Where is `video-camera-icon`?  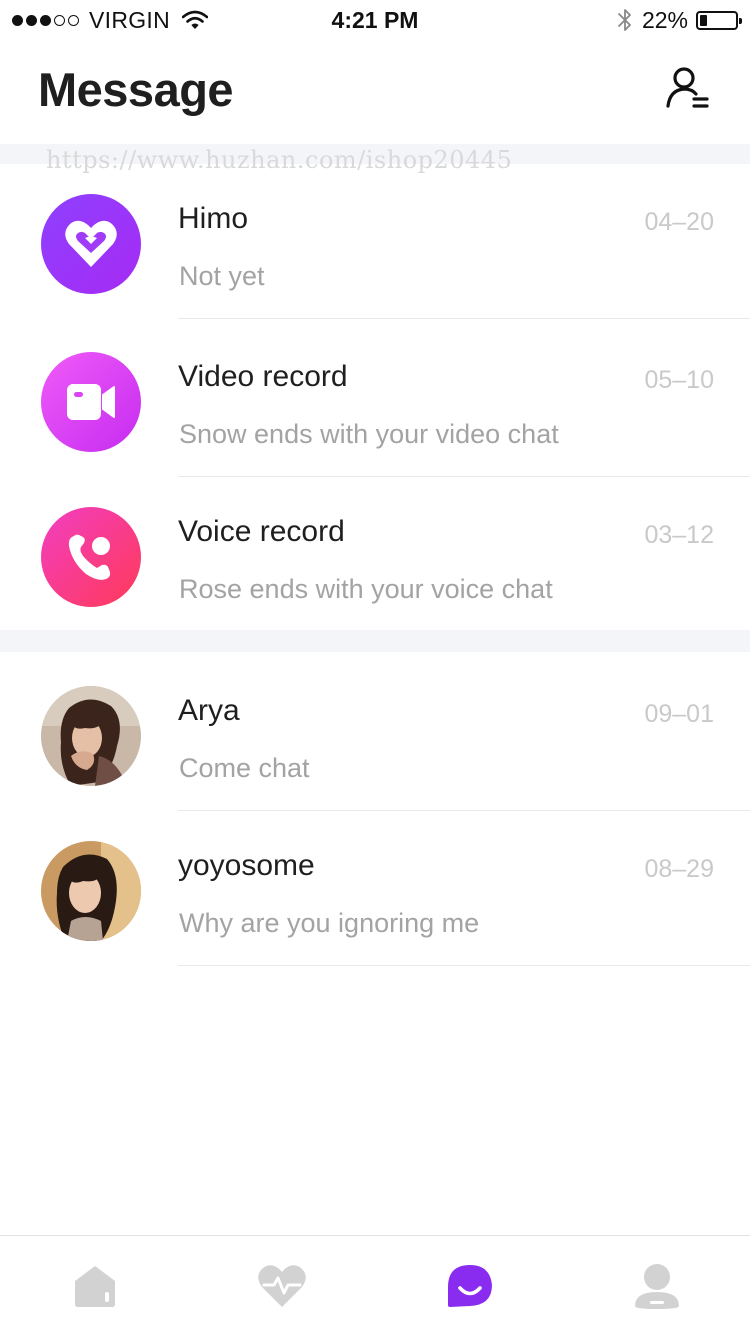 video-camera-icon is located at coordinates (91, 402).